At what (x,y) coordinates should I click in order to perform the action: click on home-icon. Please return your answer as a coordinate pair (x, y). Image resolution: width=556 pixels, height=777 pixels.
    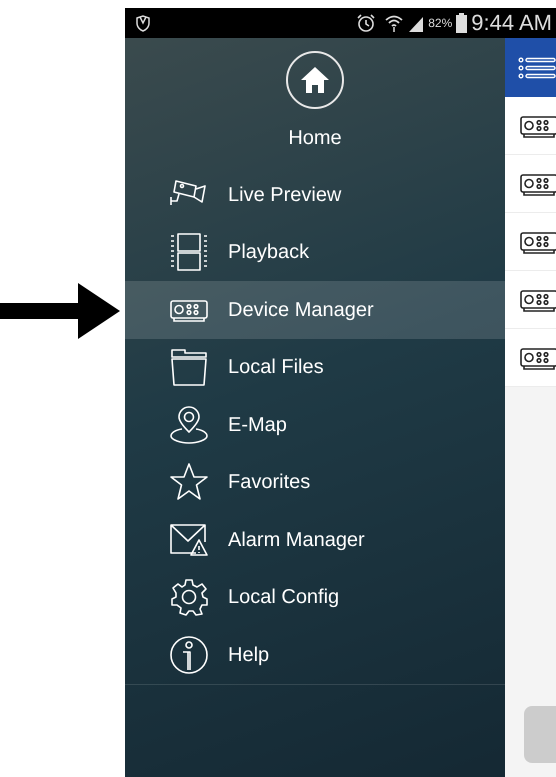
    Looking at the image, I should click on (315, 80).